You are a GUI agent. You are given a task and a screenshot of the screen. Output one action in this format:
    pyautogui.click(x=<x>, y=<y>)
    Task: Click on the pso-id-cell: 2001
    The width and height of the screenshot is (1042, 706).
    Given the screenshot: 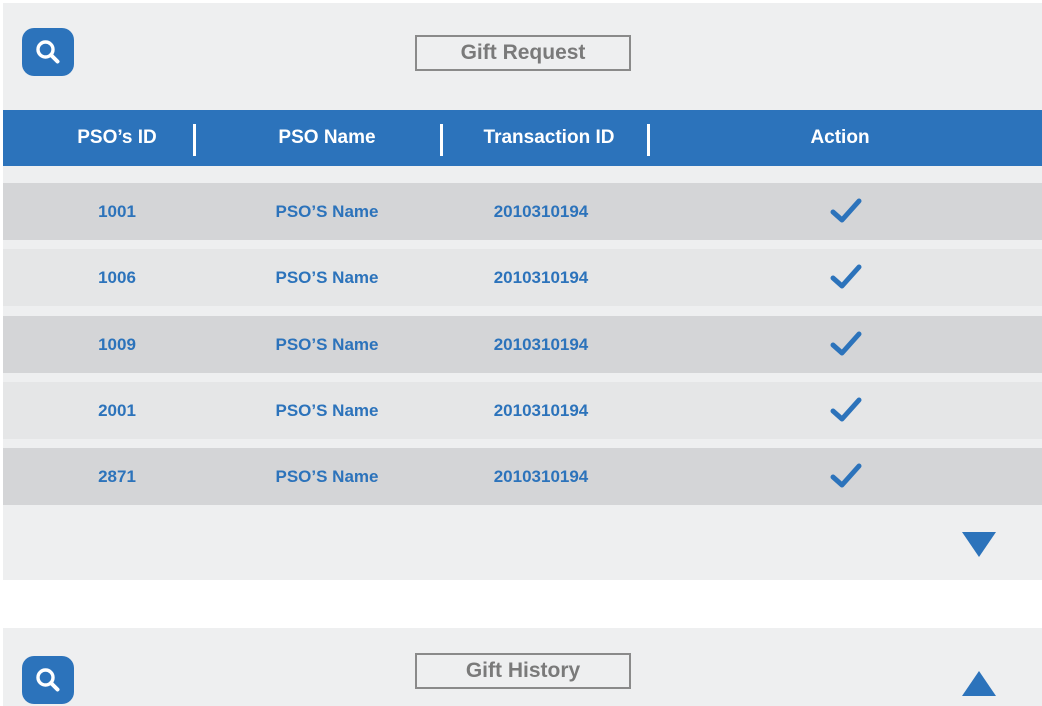 What is the action you would take?
    pyautogui.click(x=117, y=410)
    